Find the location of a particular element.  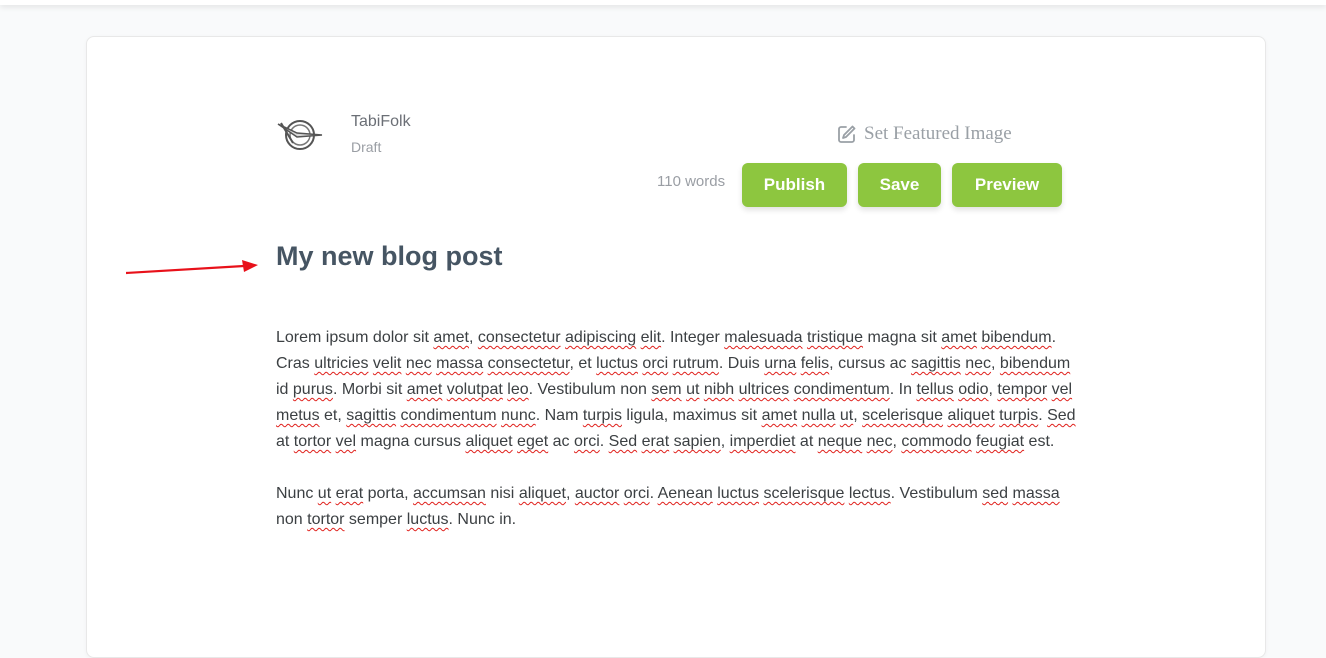

misspelled-word: eget is located at coordinates (533, 441).